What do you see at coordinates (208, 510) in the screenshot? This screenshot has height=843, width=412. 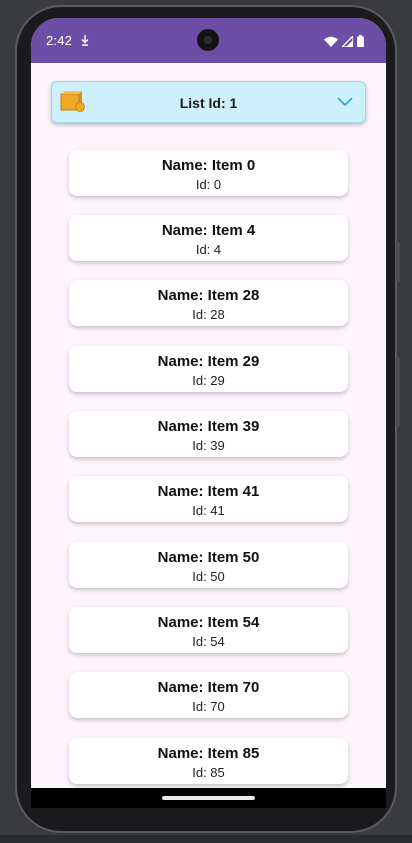 I see `item-id: Id: 41` at bounding box center [208, 510].